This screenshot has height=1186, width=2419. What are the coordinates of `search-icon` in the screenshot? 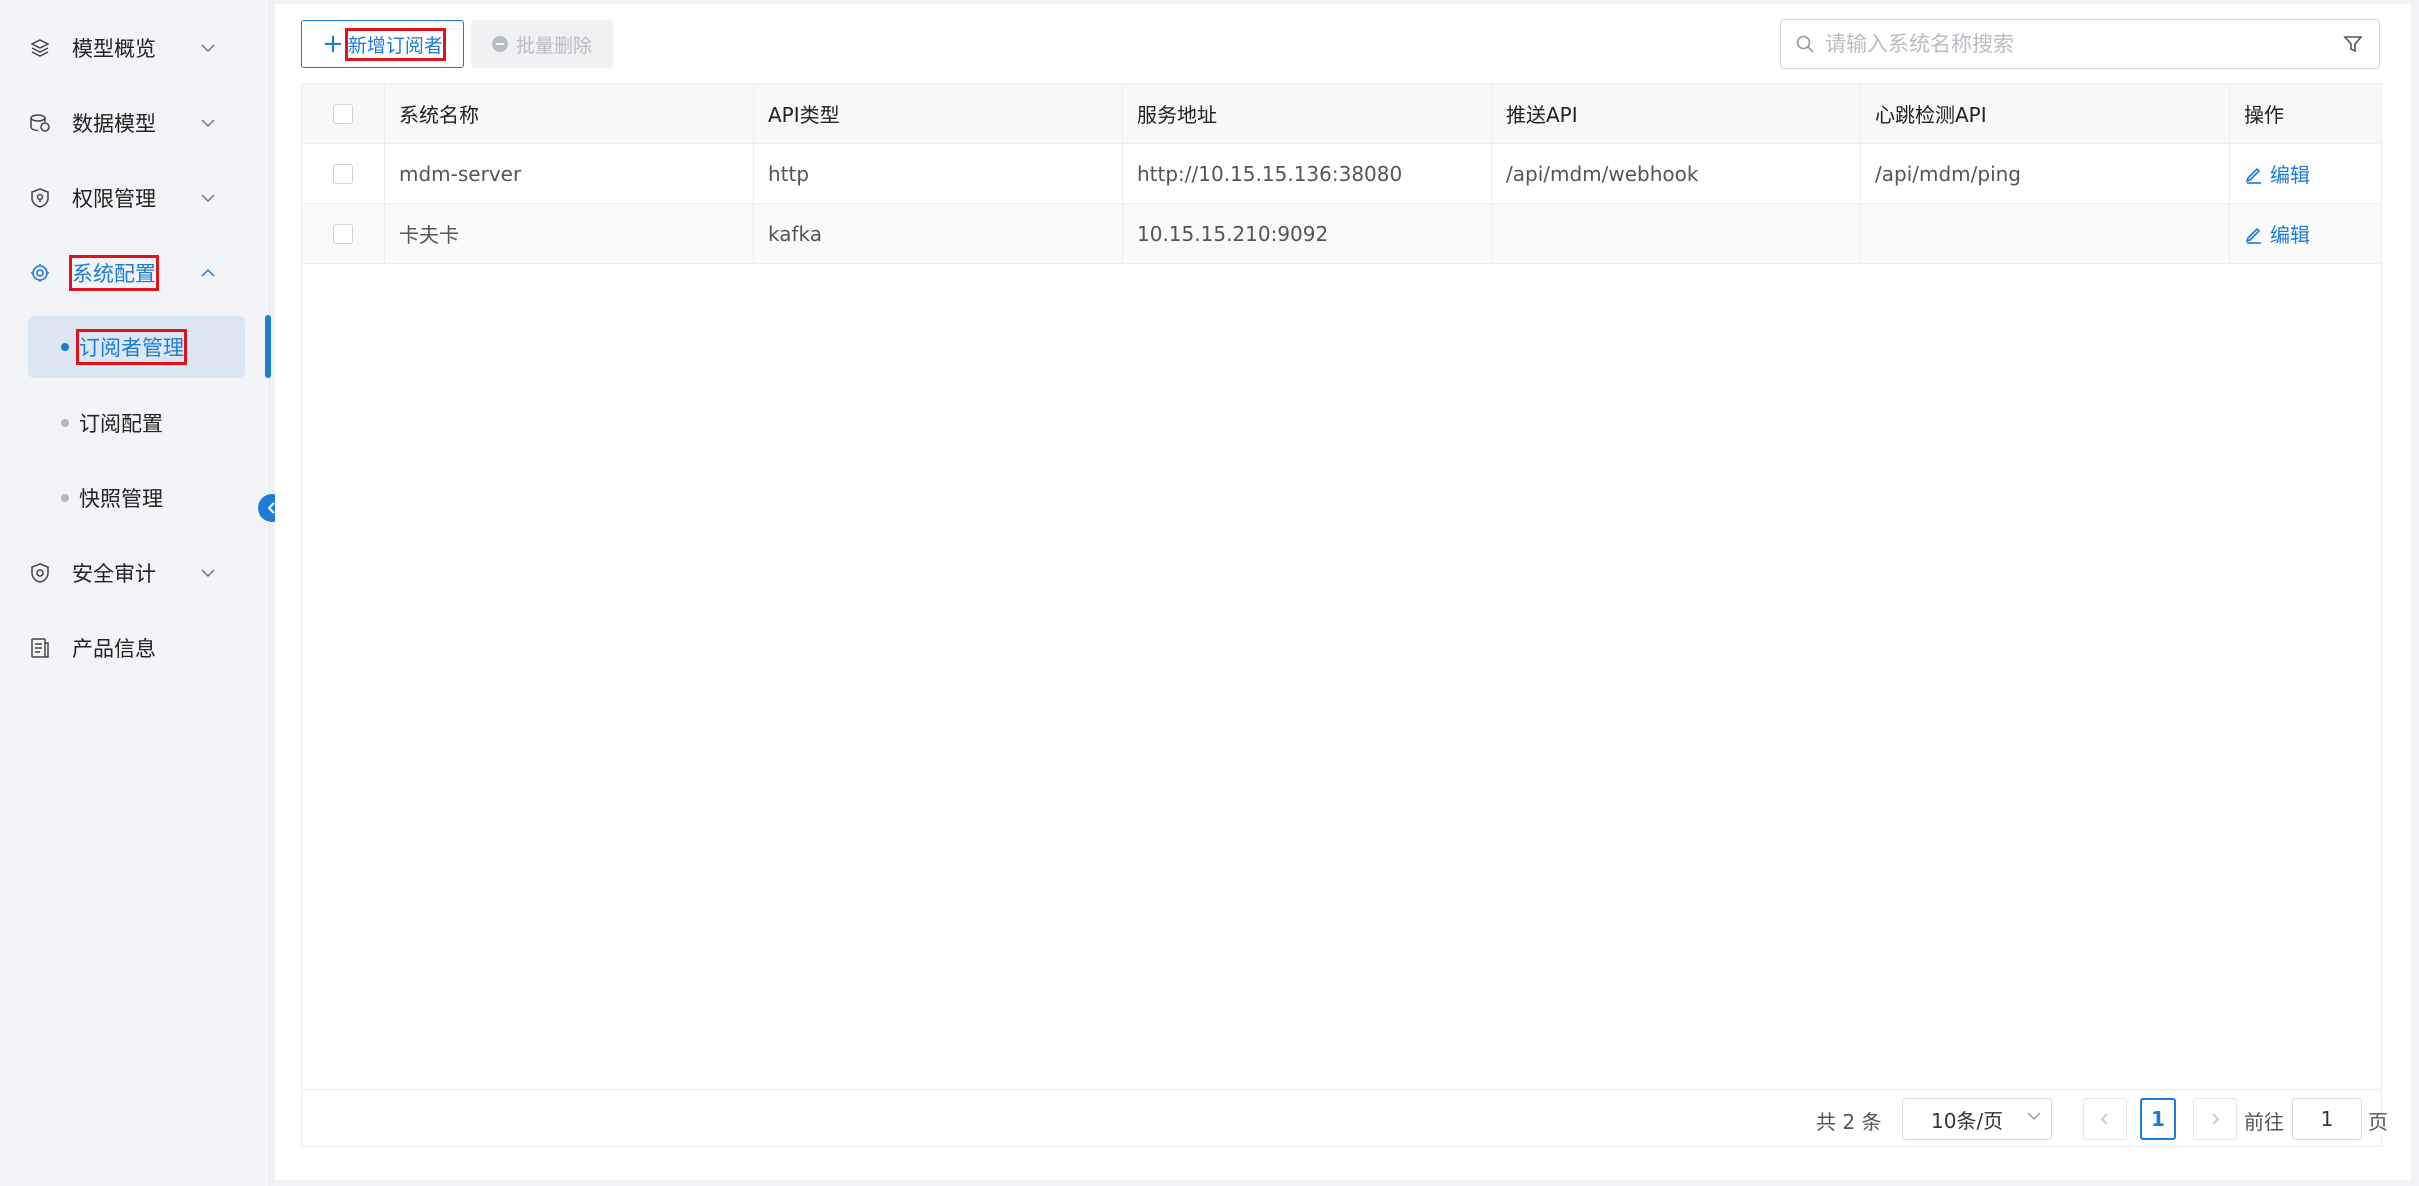 It's located at (1805, 44).